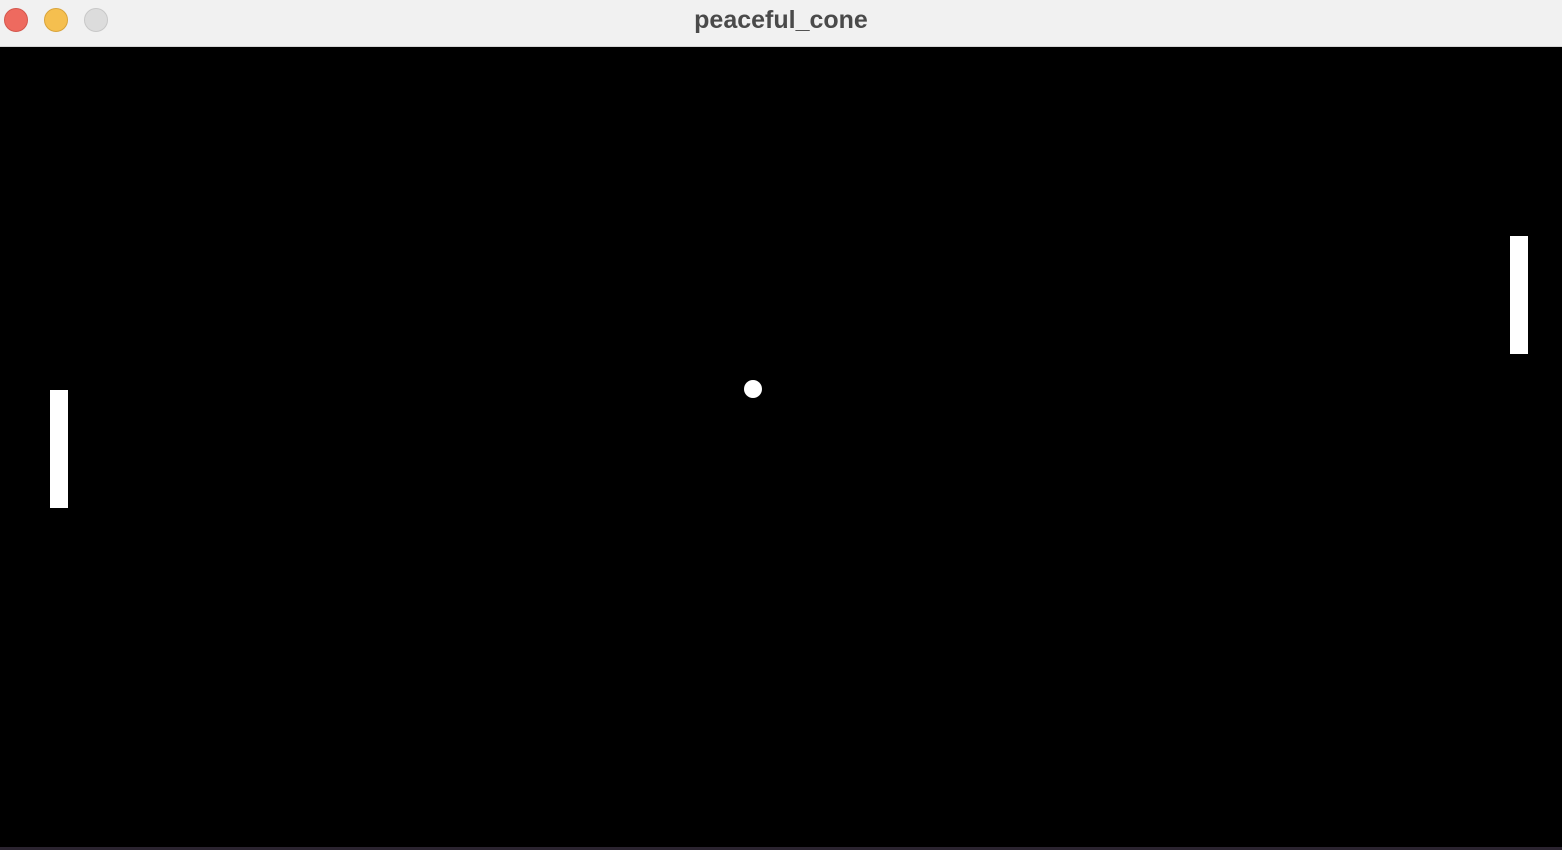 The width and height of the screenshot is (1562, 850). Describe the element at coordinates (1519, 295) in the screenshot. I see `right-paddle` at that location.